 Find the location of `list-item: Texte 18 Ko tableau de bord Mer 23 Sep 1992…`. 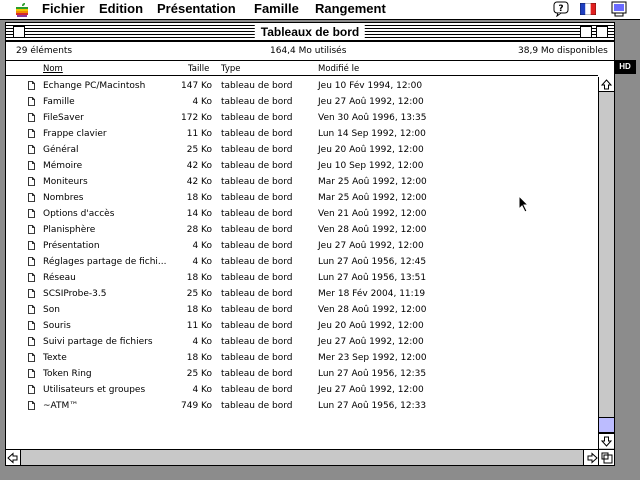

list-item: Texte 18 Ko tableau de bord Mer 23 Sep 1992… is located at coordinates (302, 358).